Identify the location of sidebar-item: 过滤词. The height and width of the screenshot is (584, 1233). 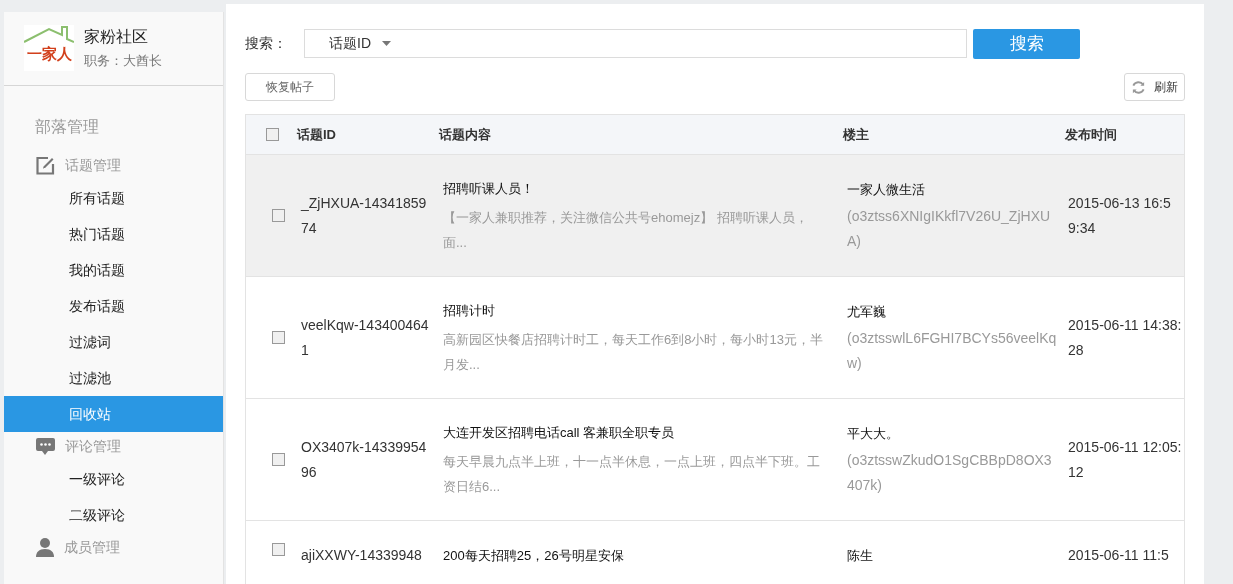
(113, 342).